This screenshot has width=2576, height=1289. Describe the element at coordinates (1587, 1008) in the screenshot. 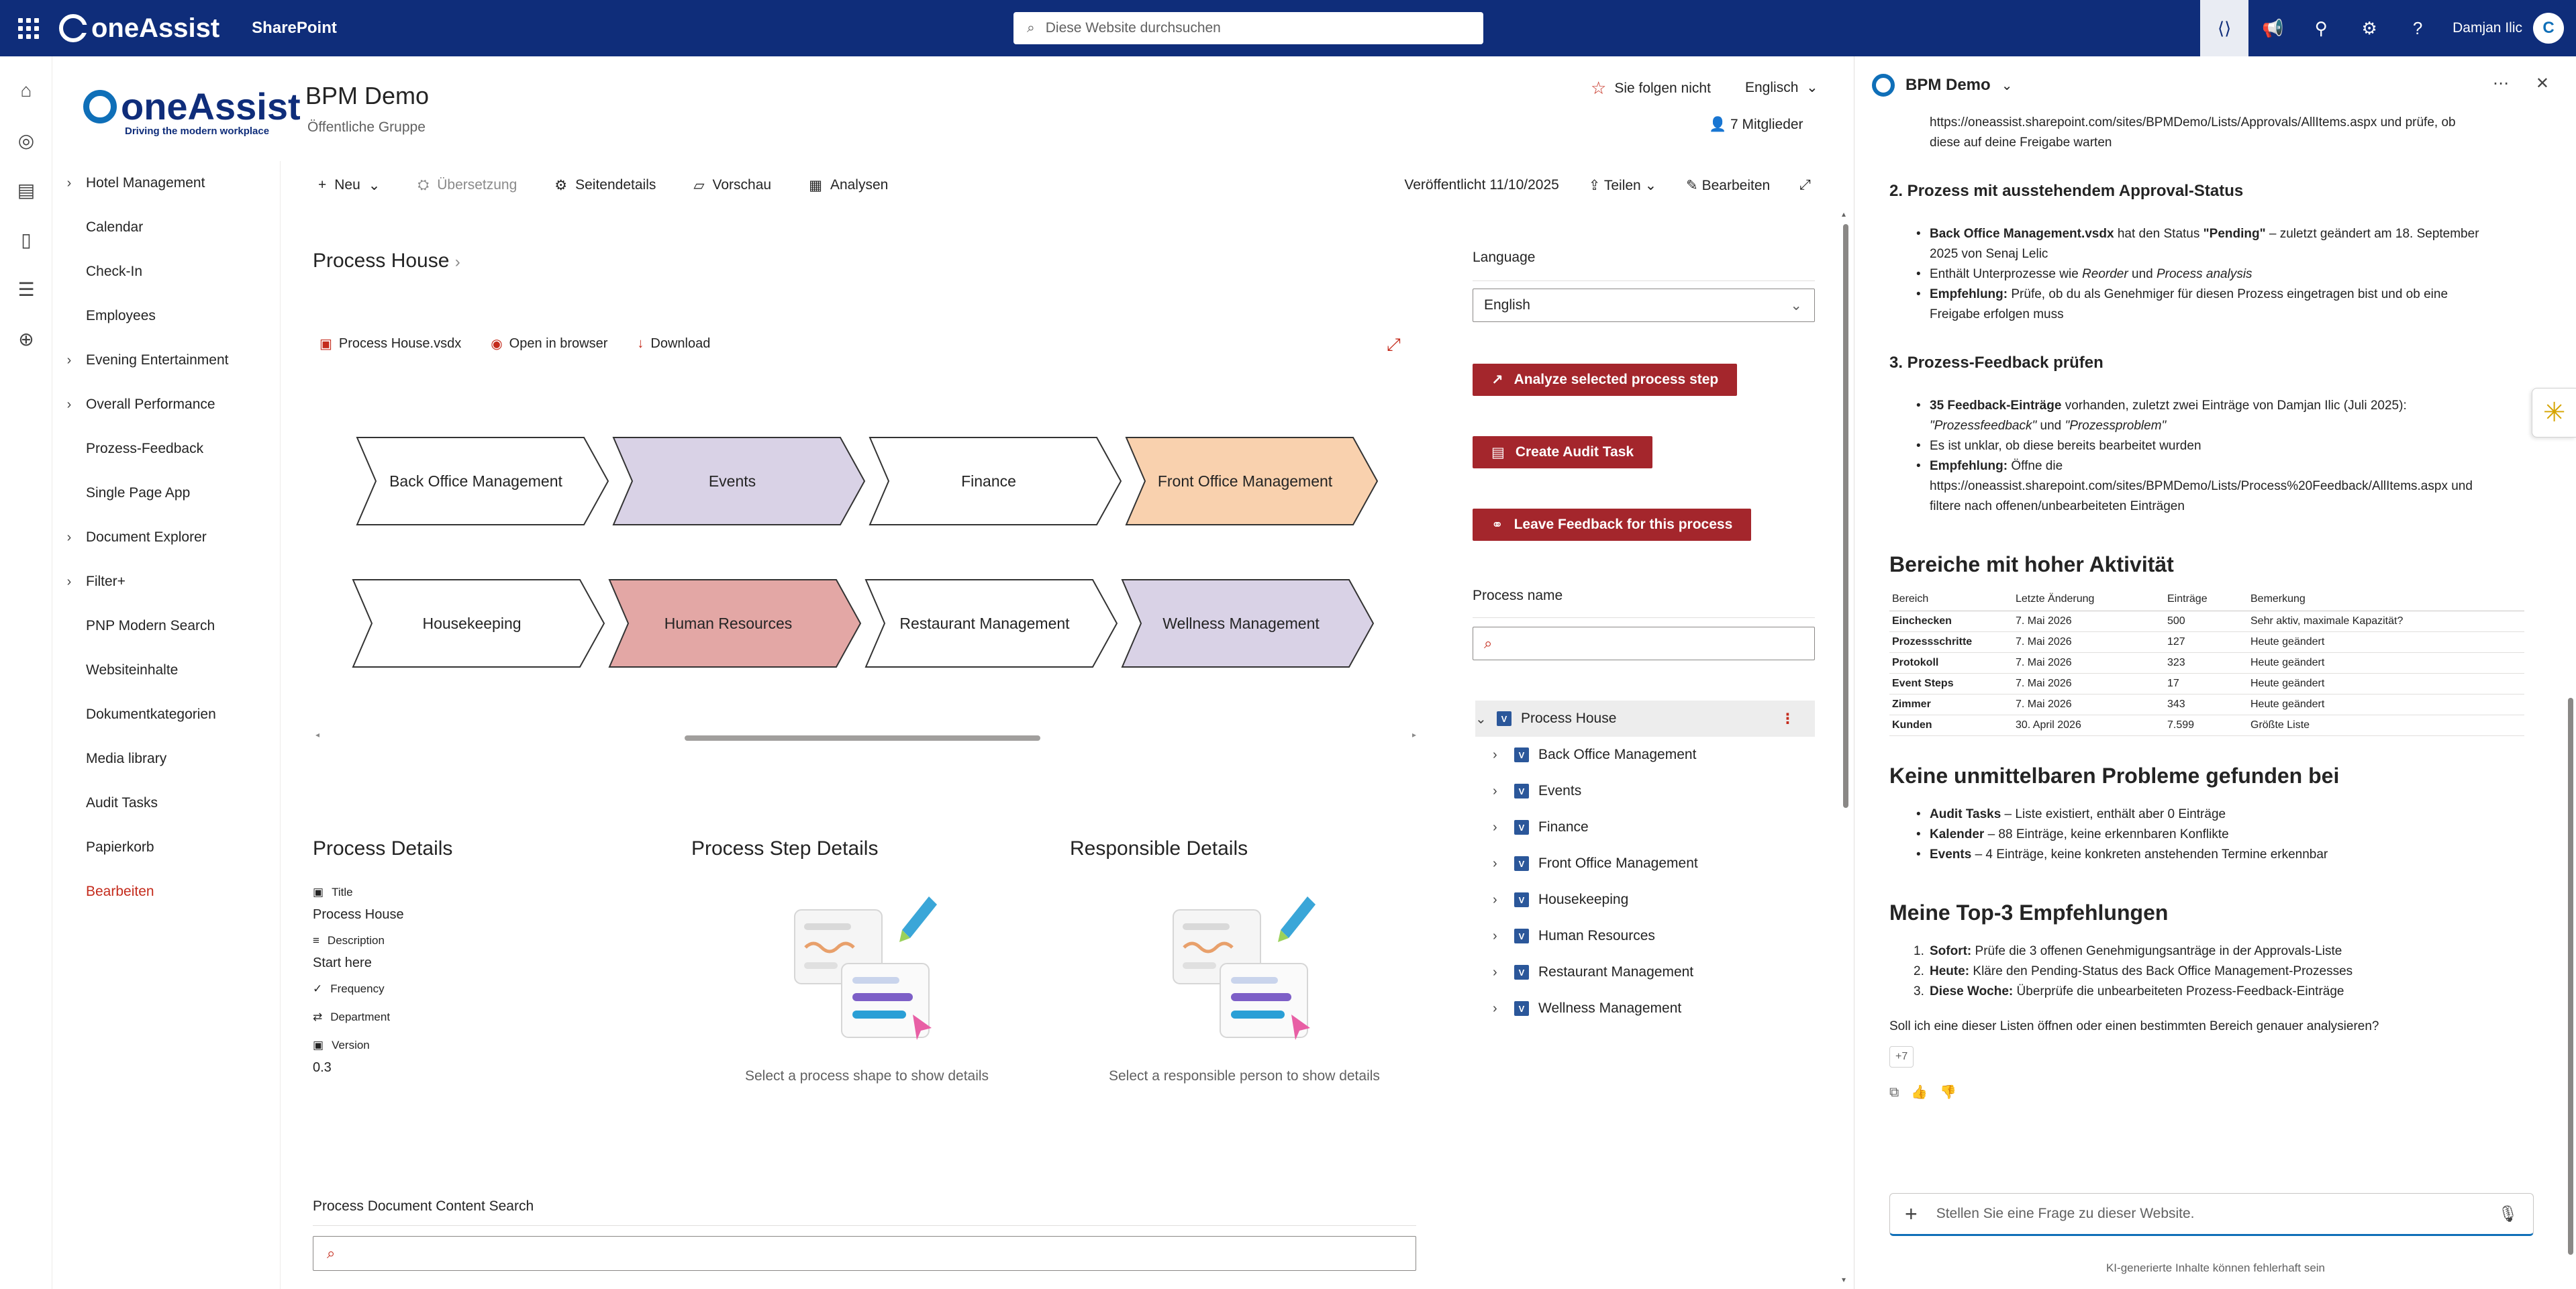

I see `tree-item: › V Wellness Management` at that location.